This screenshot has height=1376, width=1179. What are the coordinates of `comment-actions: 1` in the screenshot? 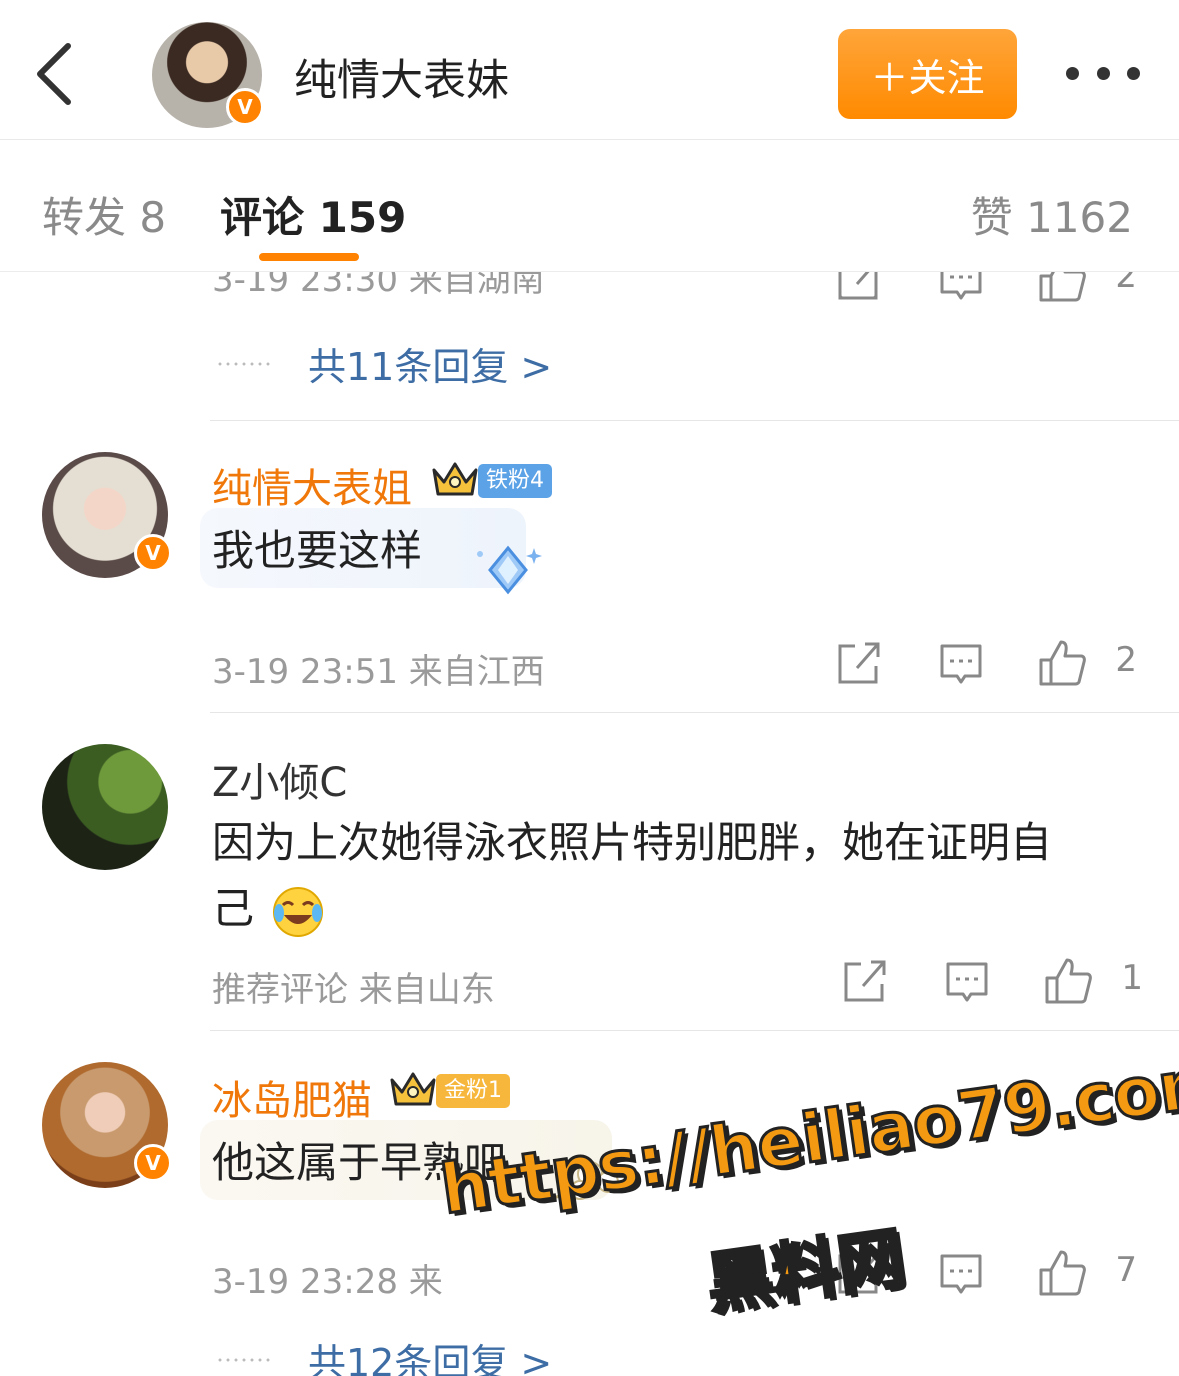 It's located at (993, 981).